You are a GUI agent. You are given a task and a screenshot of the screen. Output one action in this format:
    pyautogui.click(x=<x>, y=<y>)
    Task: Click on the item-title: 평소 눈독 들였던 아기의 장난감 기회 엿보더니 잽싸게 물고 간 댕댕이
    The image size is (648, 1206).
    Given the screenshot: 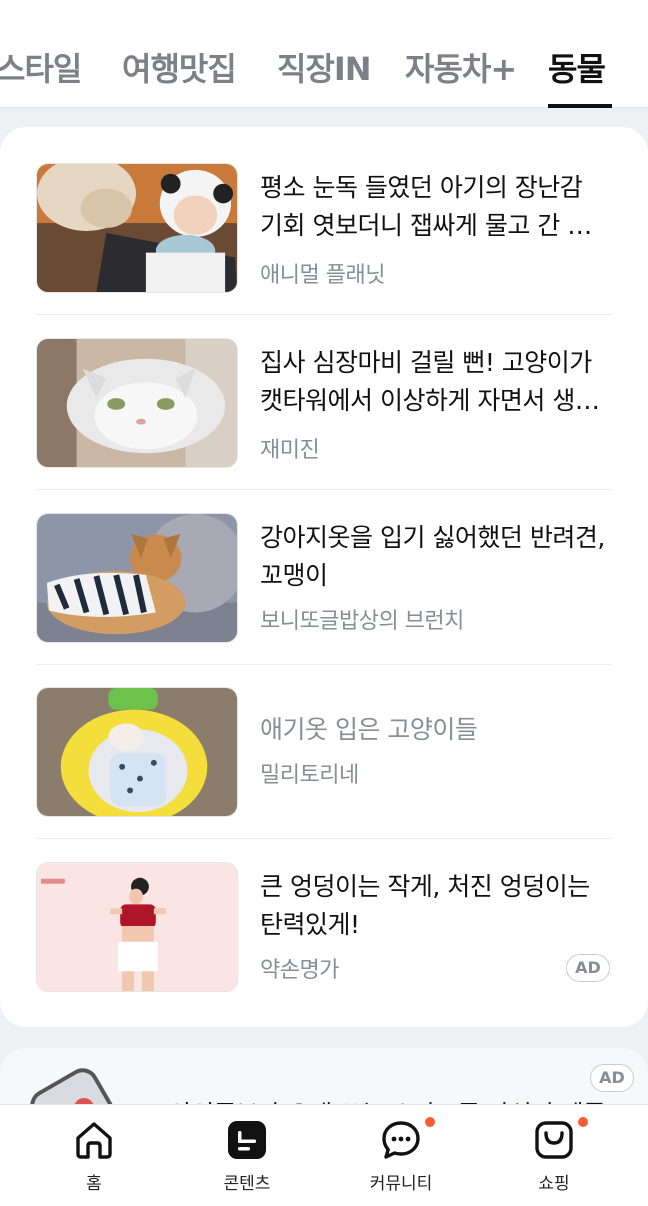 What is the action you would take?
    pyautogui.click(x=425, y=206)
    